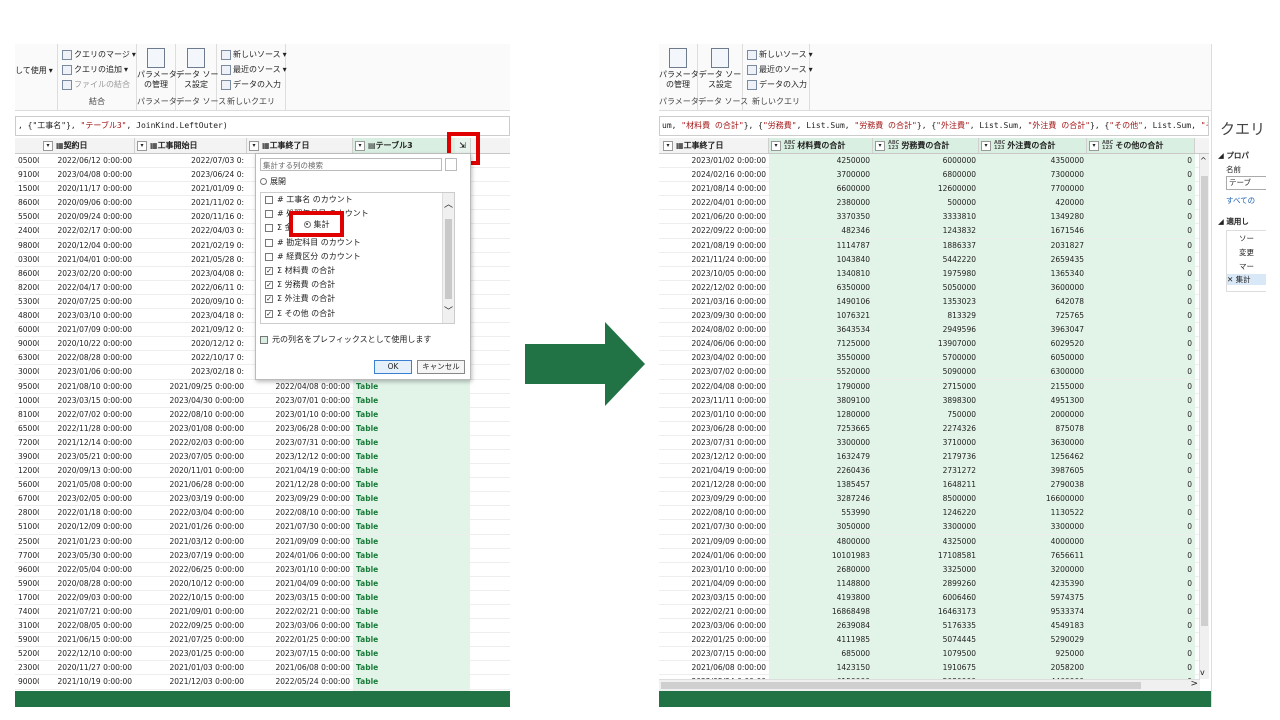 This screenshot has height=720, width=1280. Describe the element at coordinates (585, 364) in the screenshot. I see `arrow-right-icon` at that location.